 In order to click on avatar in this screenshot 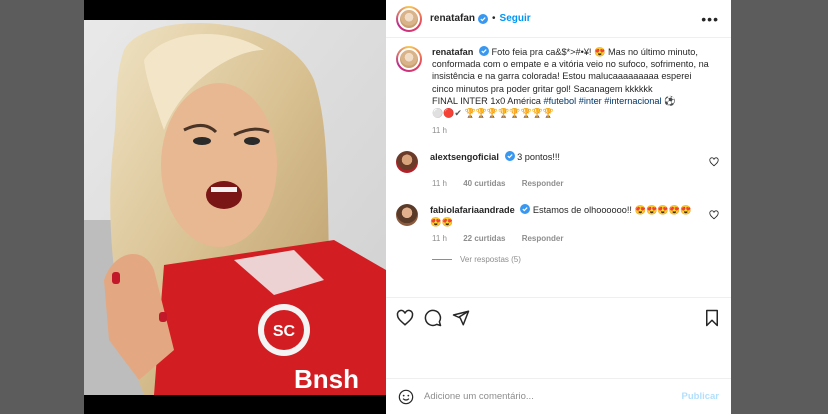, I will do `click(409, 18)`.